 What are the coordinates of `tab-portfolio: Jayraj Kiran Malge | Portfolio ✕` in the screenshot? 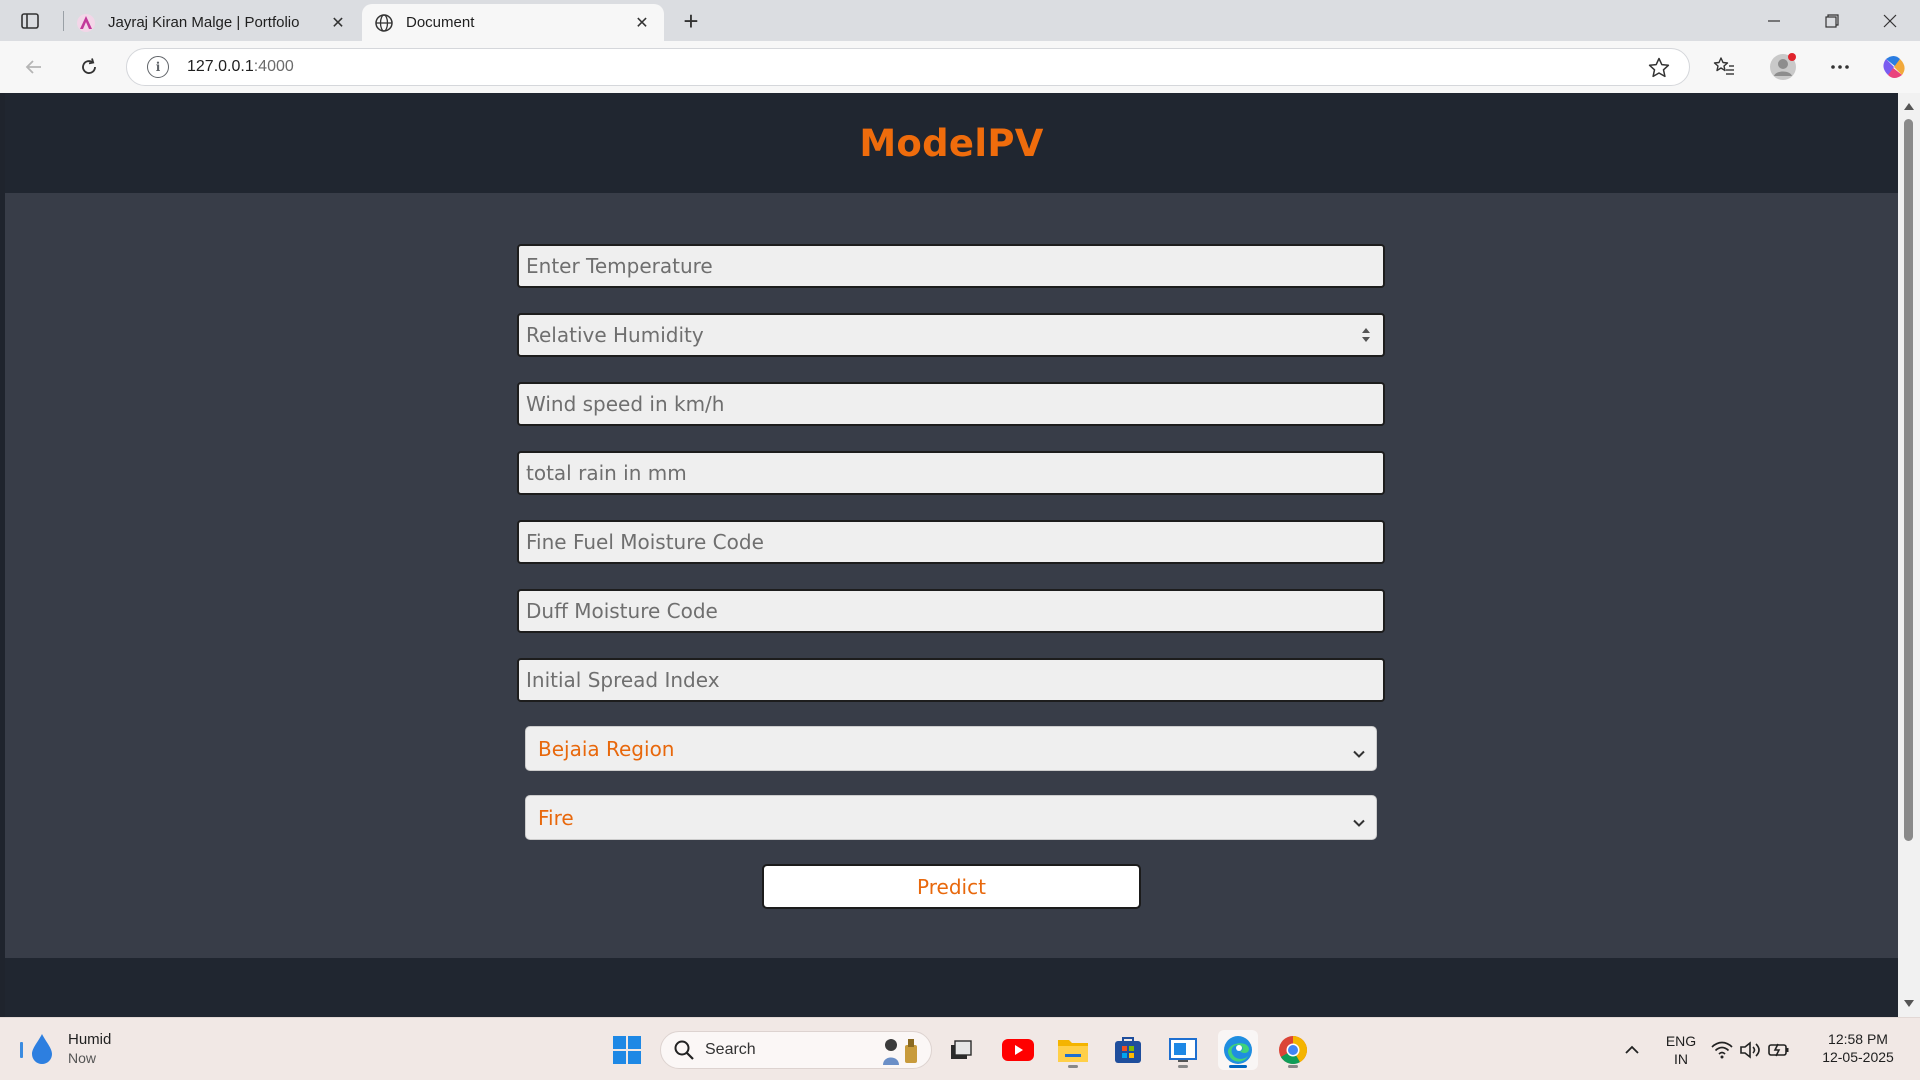 It's located at (212, 22).